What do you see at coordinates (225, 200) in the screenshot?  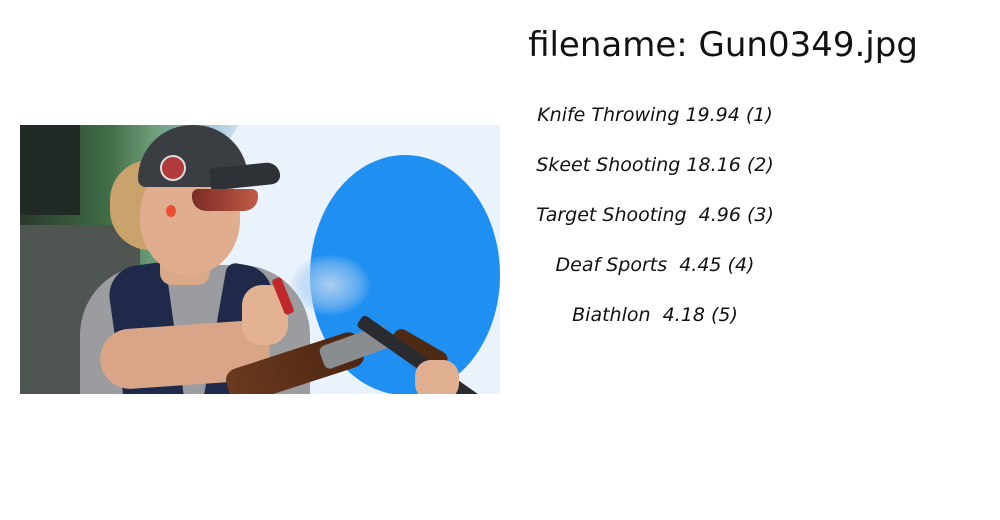 I see `photo-shooting-glasses` at bounding box center [225, 200].